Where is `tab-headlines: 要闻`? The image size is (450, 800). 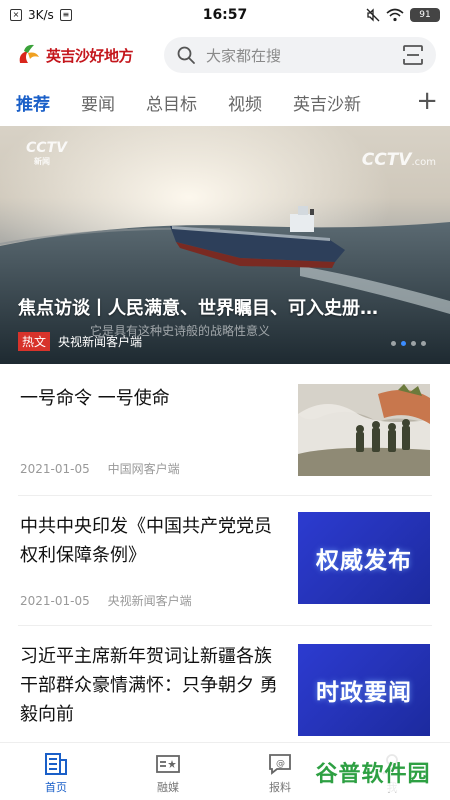 tab-headlines: 要闻 is located at coordinates (98, 102).